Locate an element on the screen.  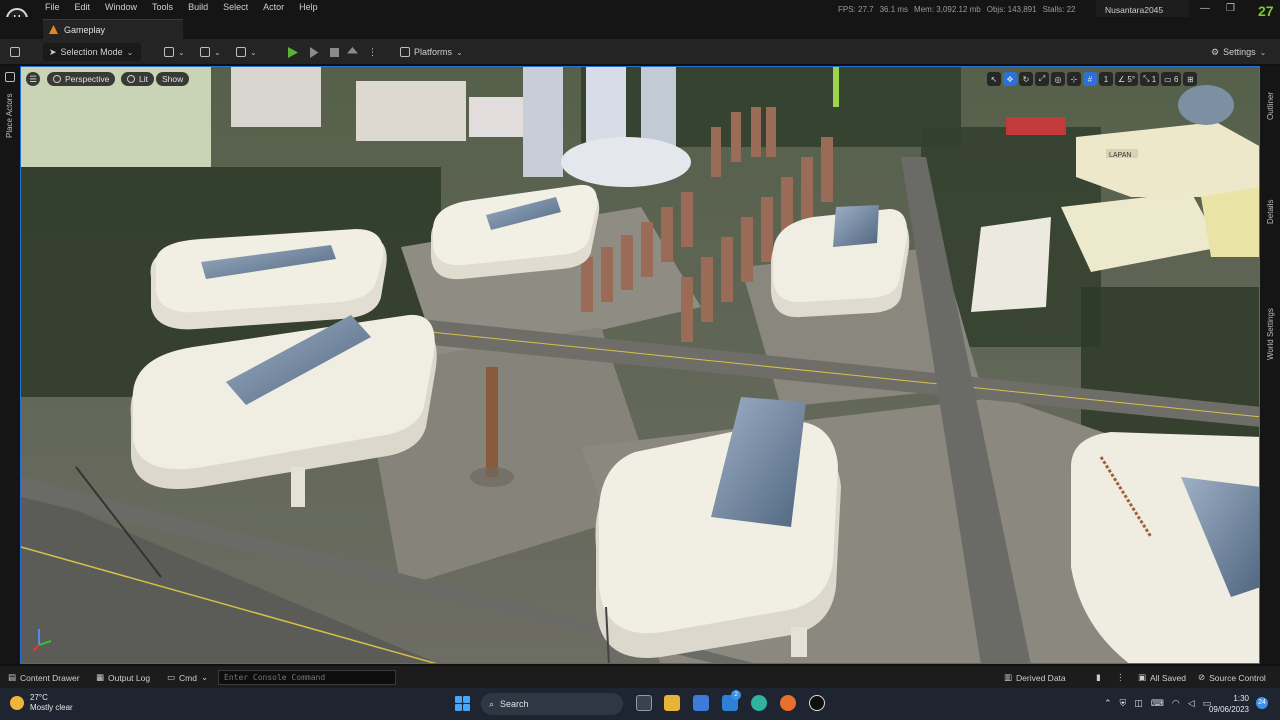
chevron-up-icon: ⌃ is located at coordinates (1108, 703).